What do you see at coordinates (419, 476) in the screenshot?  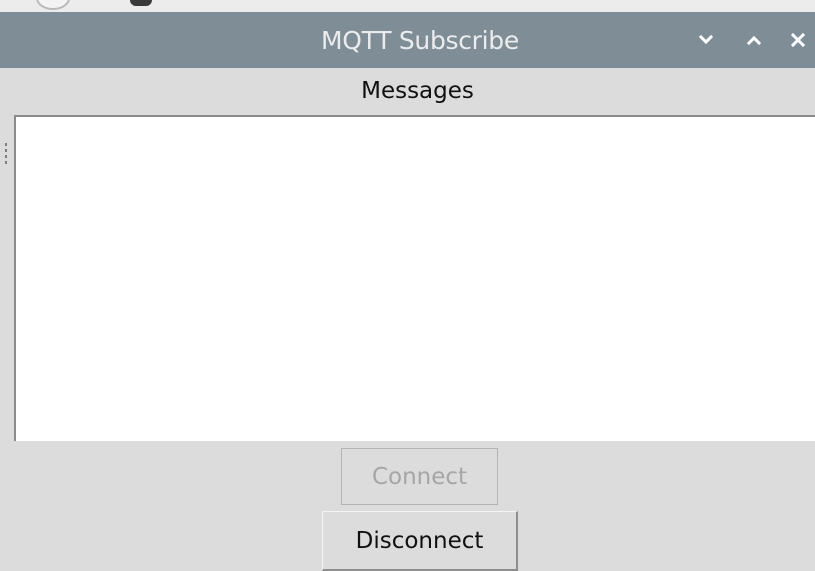 I see `connect-button: Connect` at bounding box center [419, 476].